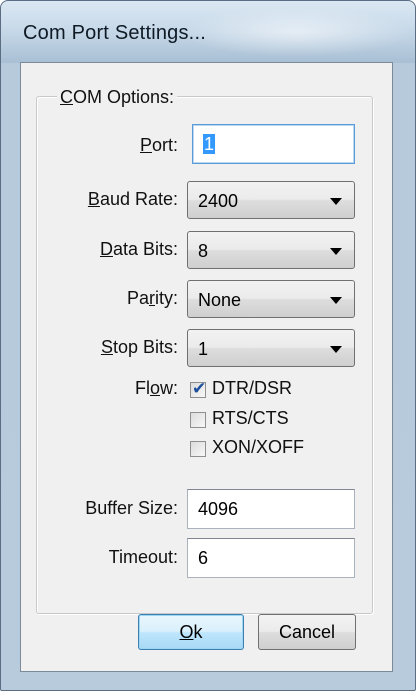  I want to click on stop-bits-mnemonic: S, so click(106, 347).